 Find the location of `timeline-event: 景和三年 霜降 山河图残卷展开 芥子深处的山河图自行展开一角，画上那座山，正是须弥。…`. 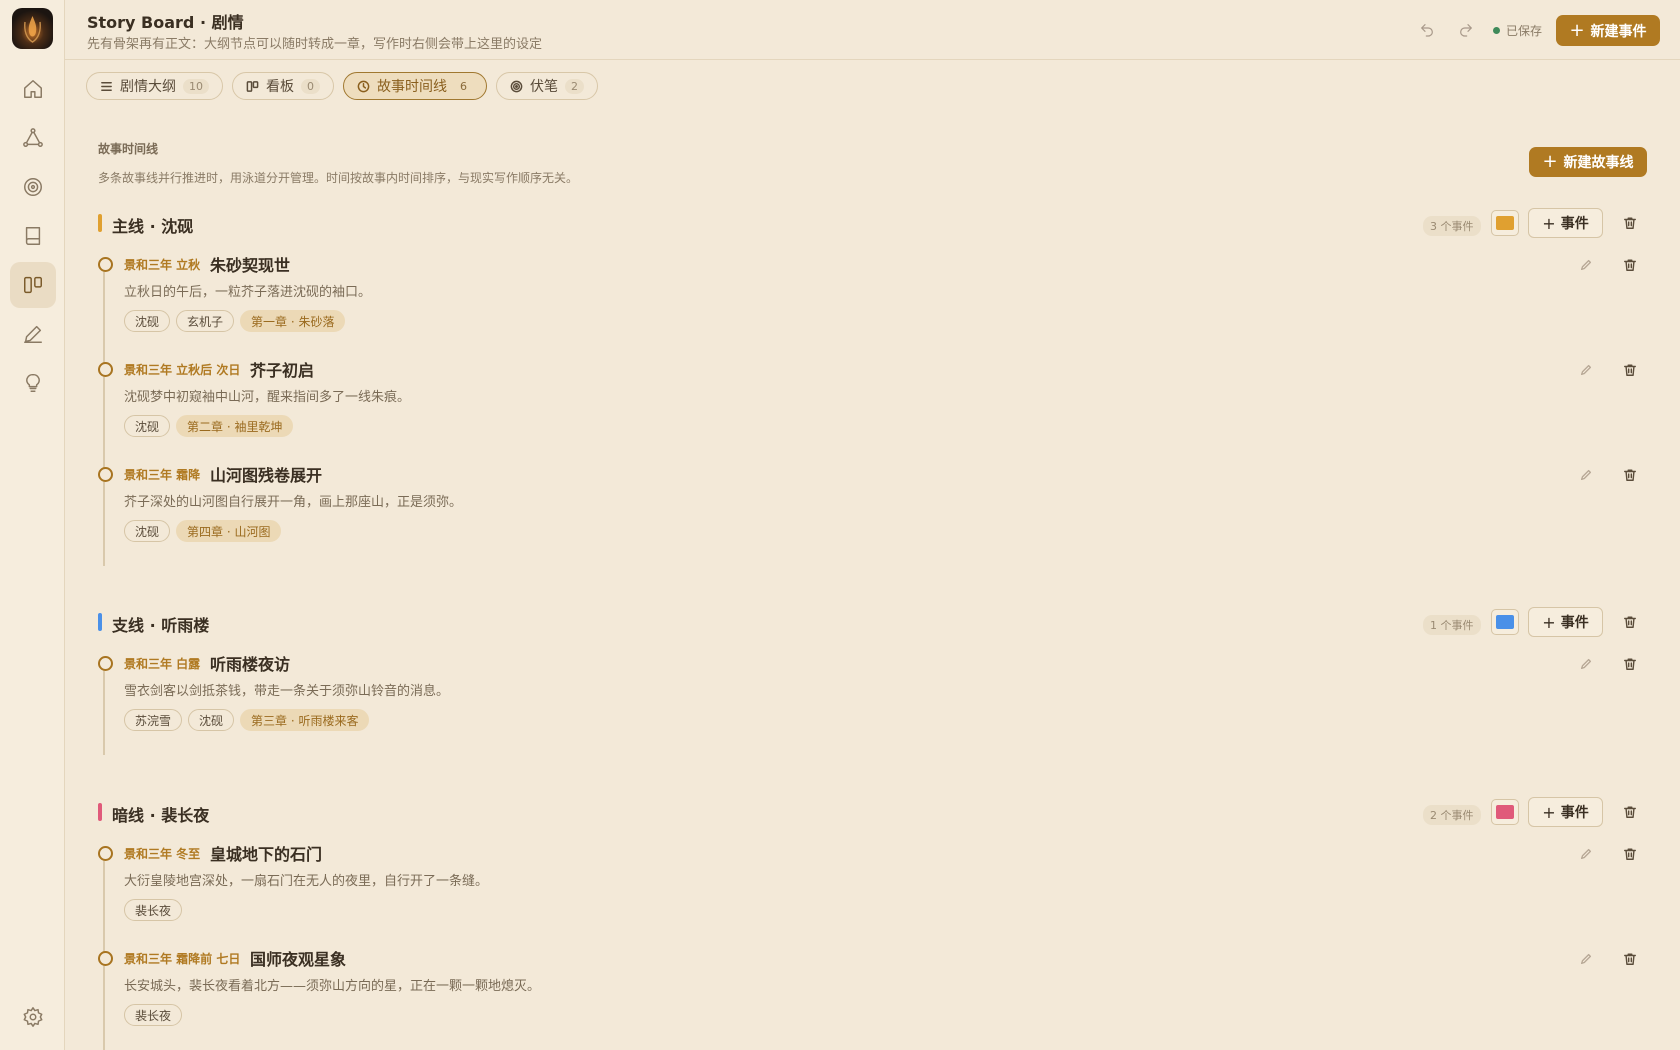

timeline-event: 景和三年 霜降 山河图残卷展开 芥子深处的山河图自行展开一角，画上那座山，正是须弥。… is located at coordinates (873, 511).